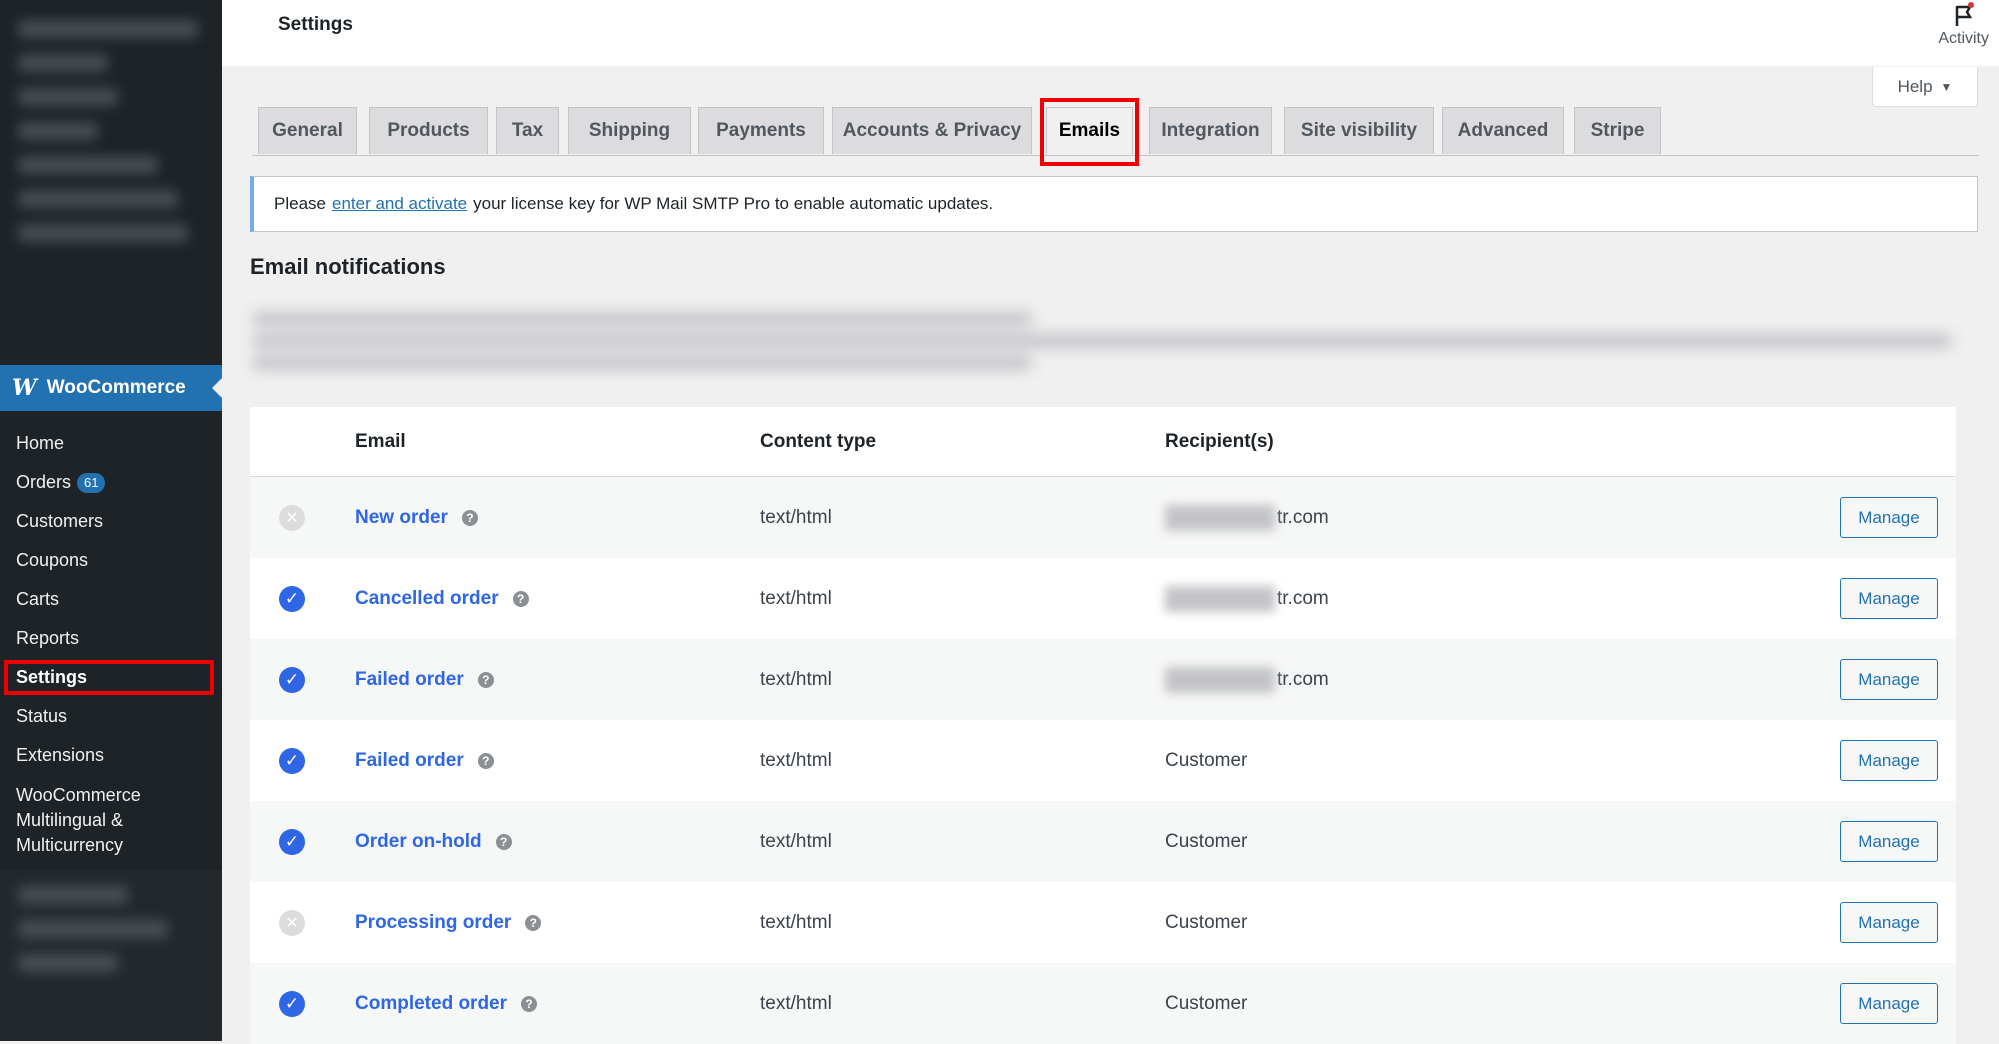 The height and width of the screenshot is (1044, 1999). Describe the element at coordinates (116, 387) in the screenshot. I see `woocommerce-menu-label: WooCommerce` at that location.